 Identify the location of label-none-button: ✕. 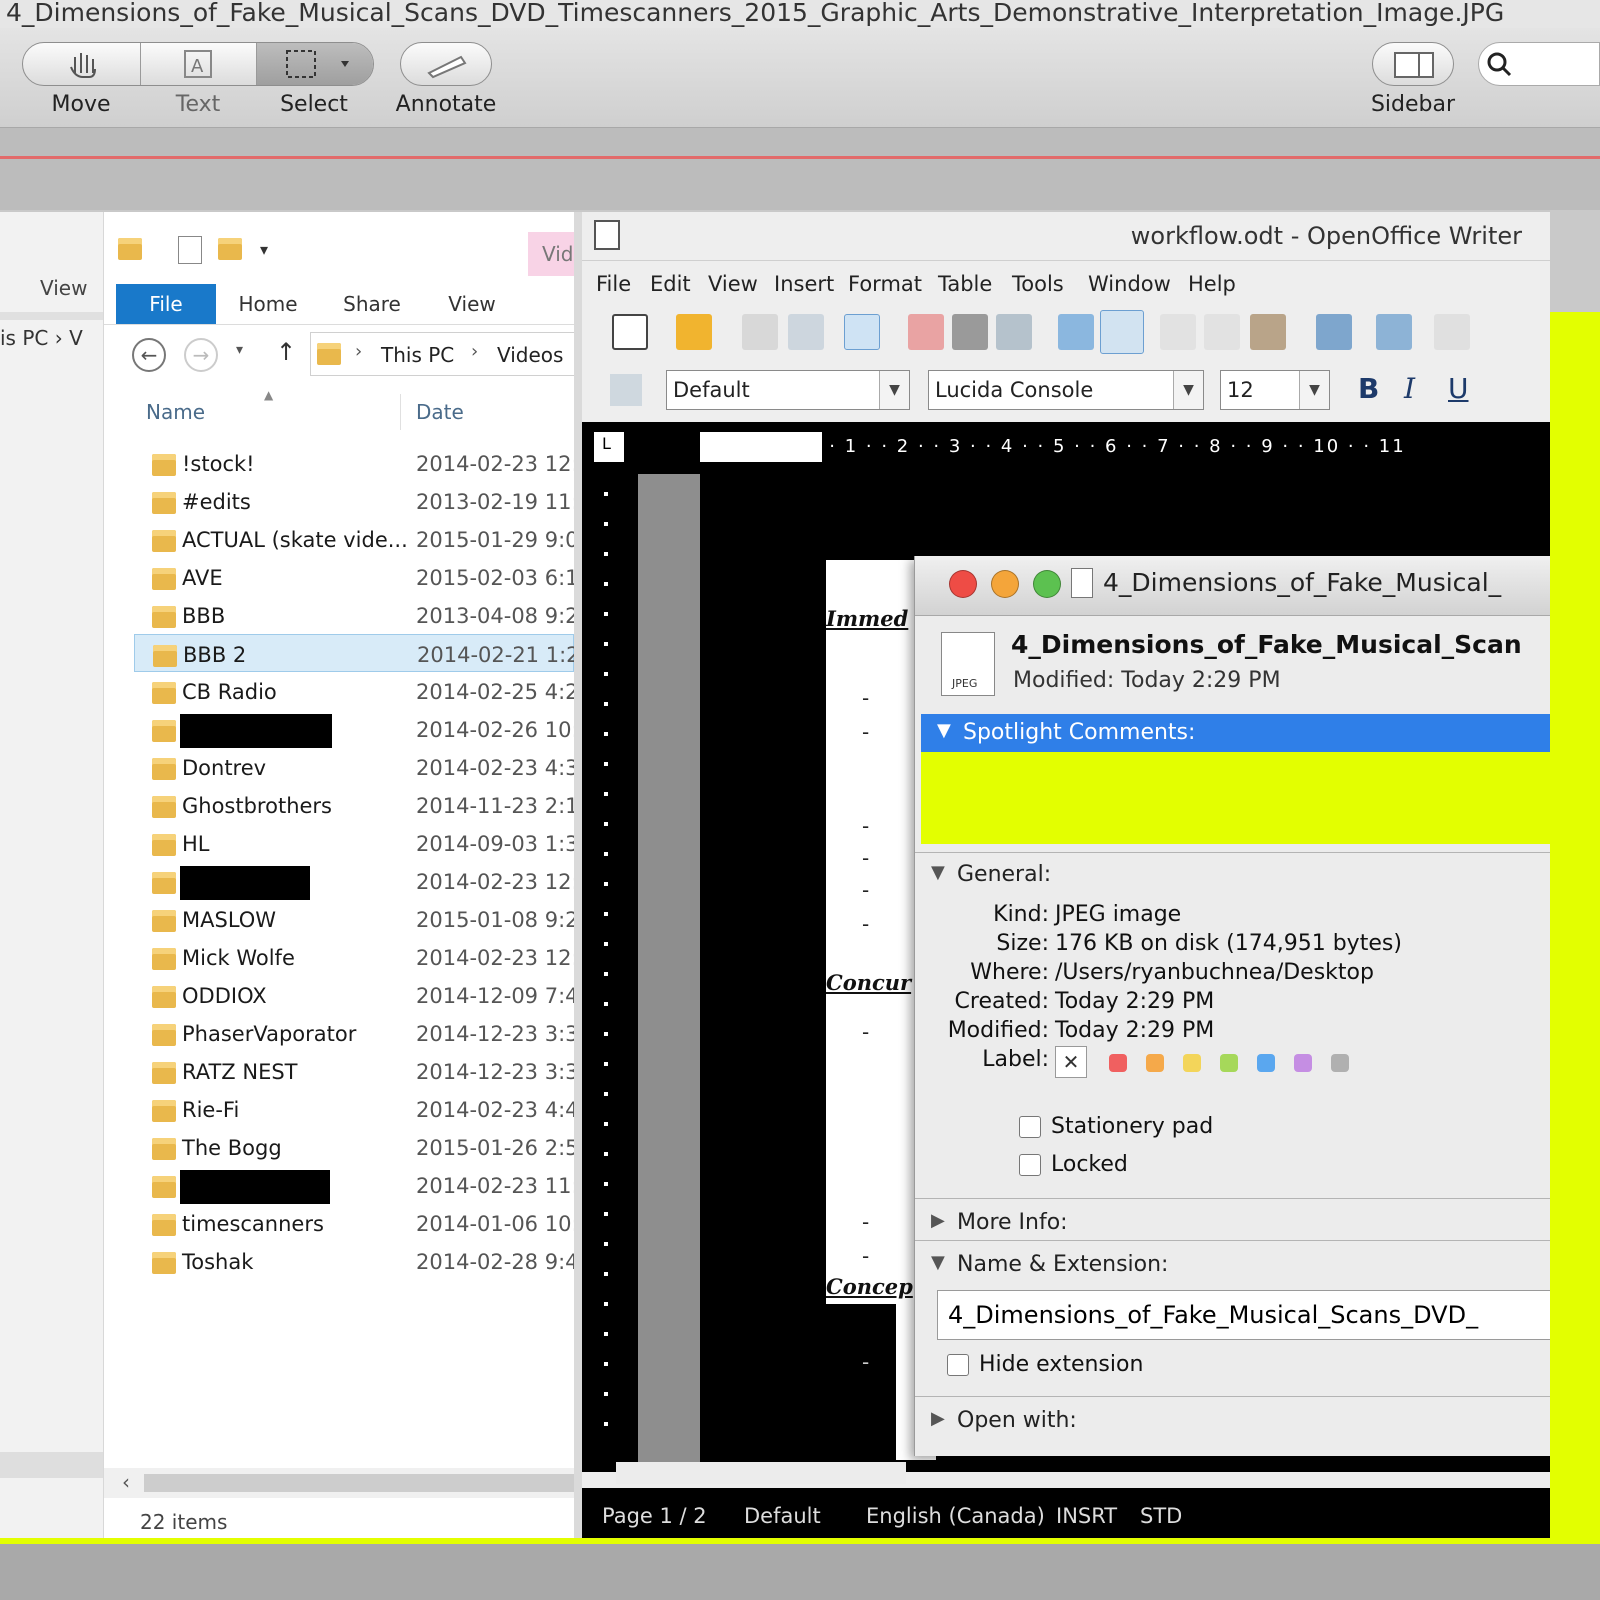
(1071, 1062).